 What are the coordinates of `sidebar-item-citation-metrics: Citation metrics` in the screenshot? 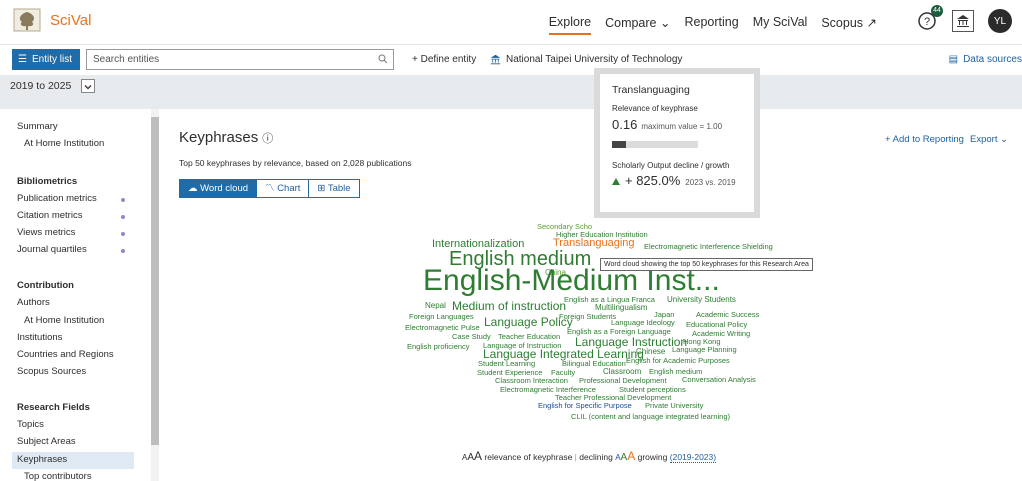 It's located at (49, 215).